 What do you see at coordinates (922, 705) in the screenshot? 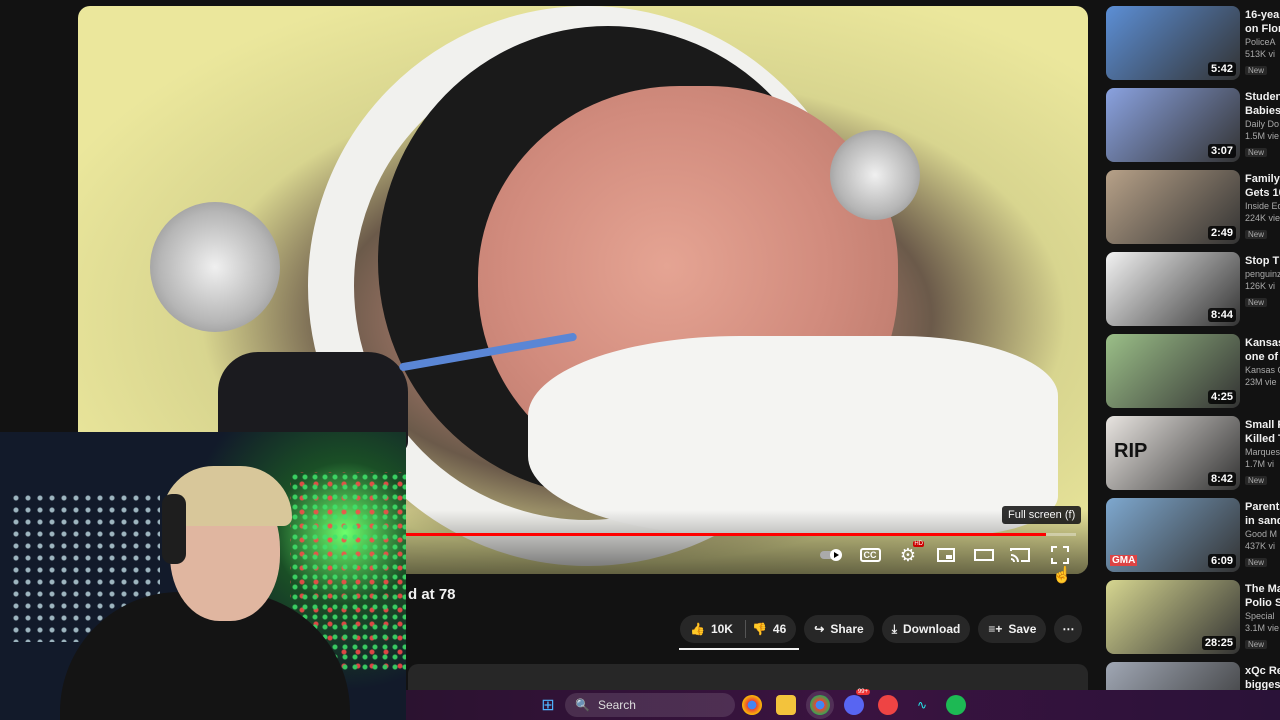
I see `waveform-icon: ∿` at bounding box center [922, 705].